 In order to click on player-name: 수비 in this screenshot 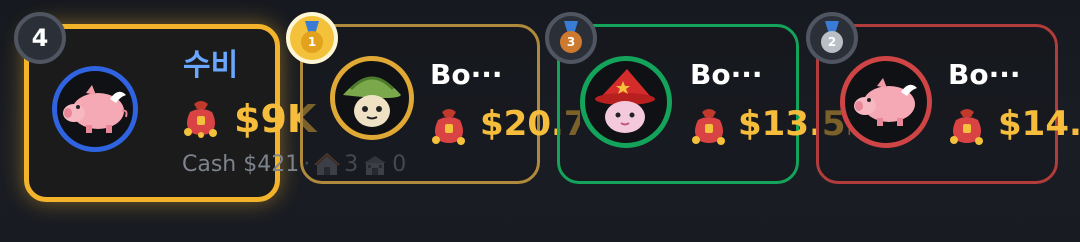, I will do `click(211, 65)`.